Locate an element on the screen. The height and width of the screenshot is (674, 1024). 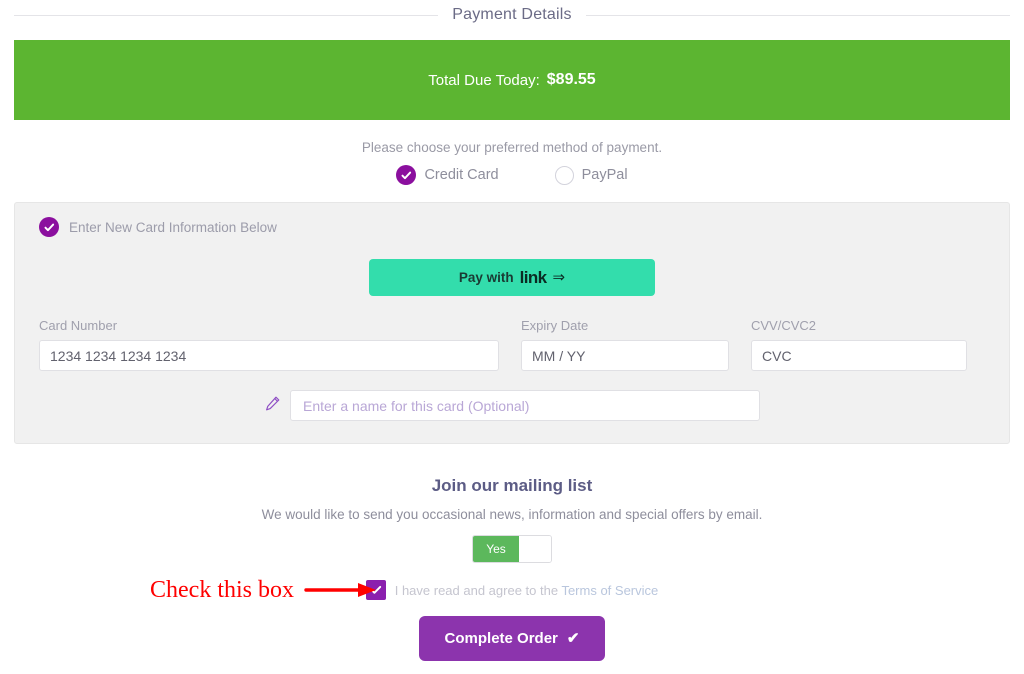
payment-option-label-paypal: PayPal is located at coordinates (604, 175).